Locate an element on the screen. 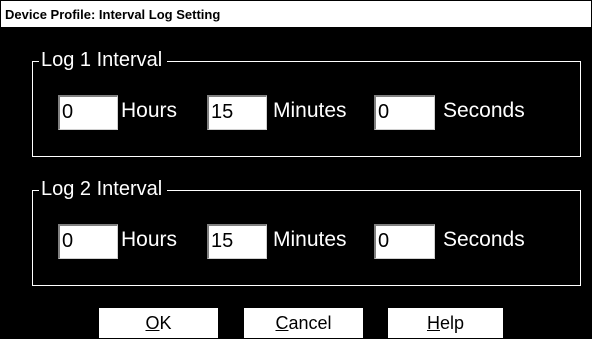 The width and height of the screenshot is (592, 339). log1-hours-label: Hours is located at coordinates (149, 110).